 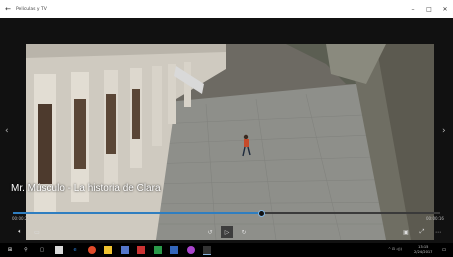 What do you see at coordinates (261, 213) in the screenshot?
I see `seek-bar-thumb` at bounding box center [261, 213].